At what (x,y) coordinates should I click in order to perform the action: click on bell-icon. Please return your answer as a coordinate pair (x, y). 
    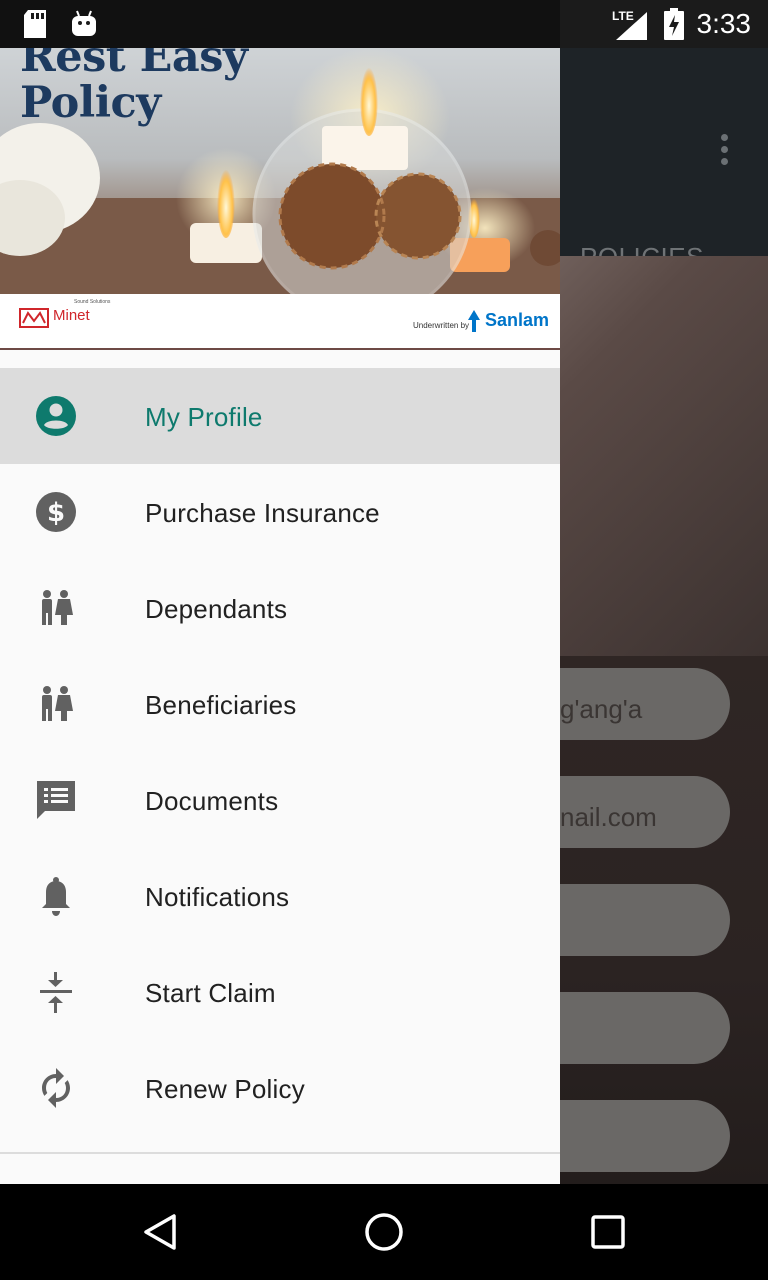
    Looking at the image, I should click on (56, 896).